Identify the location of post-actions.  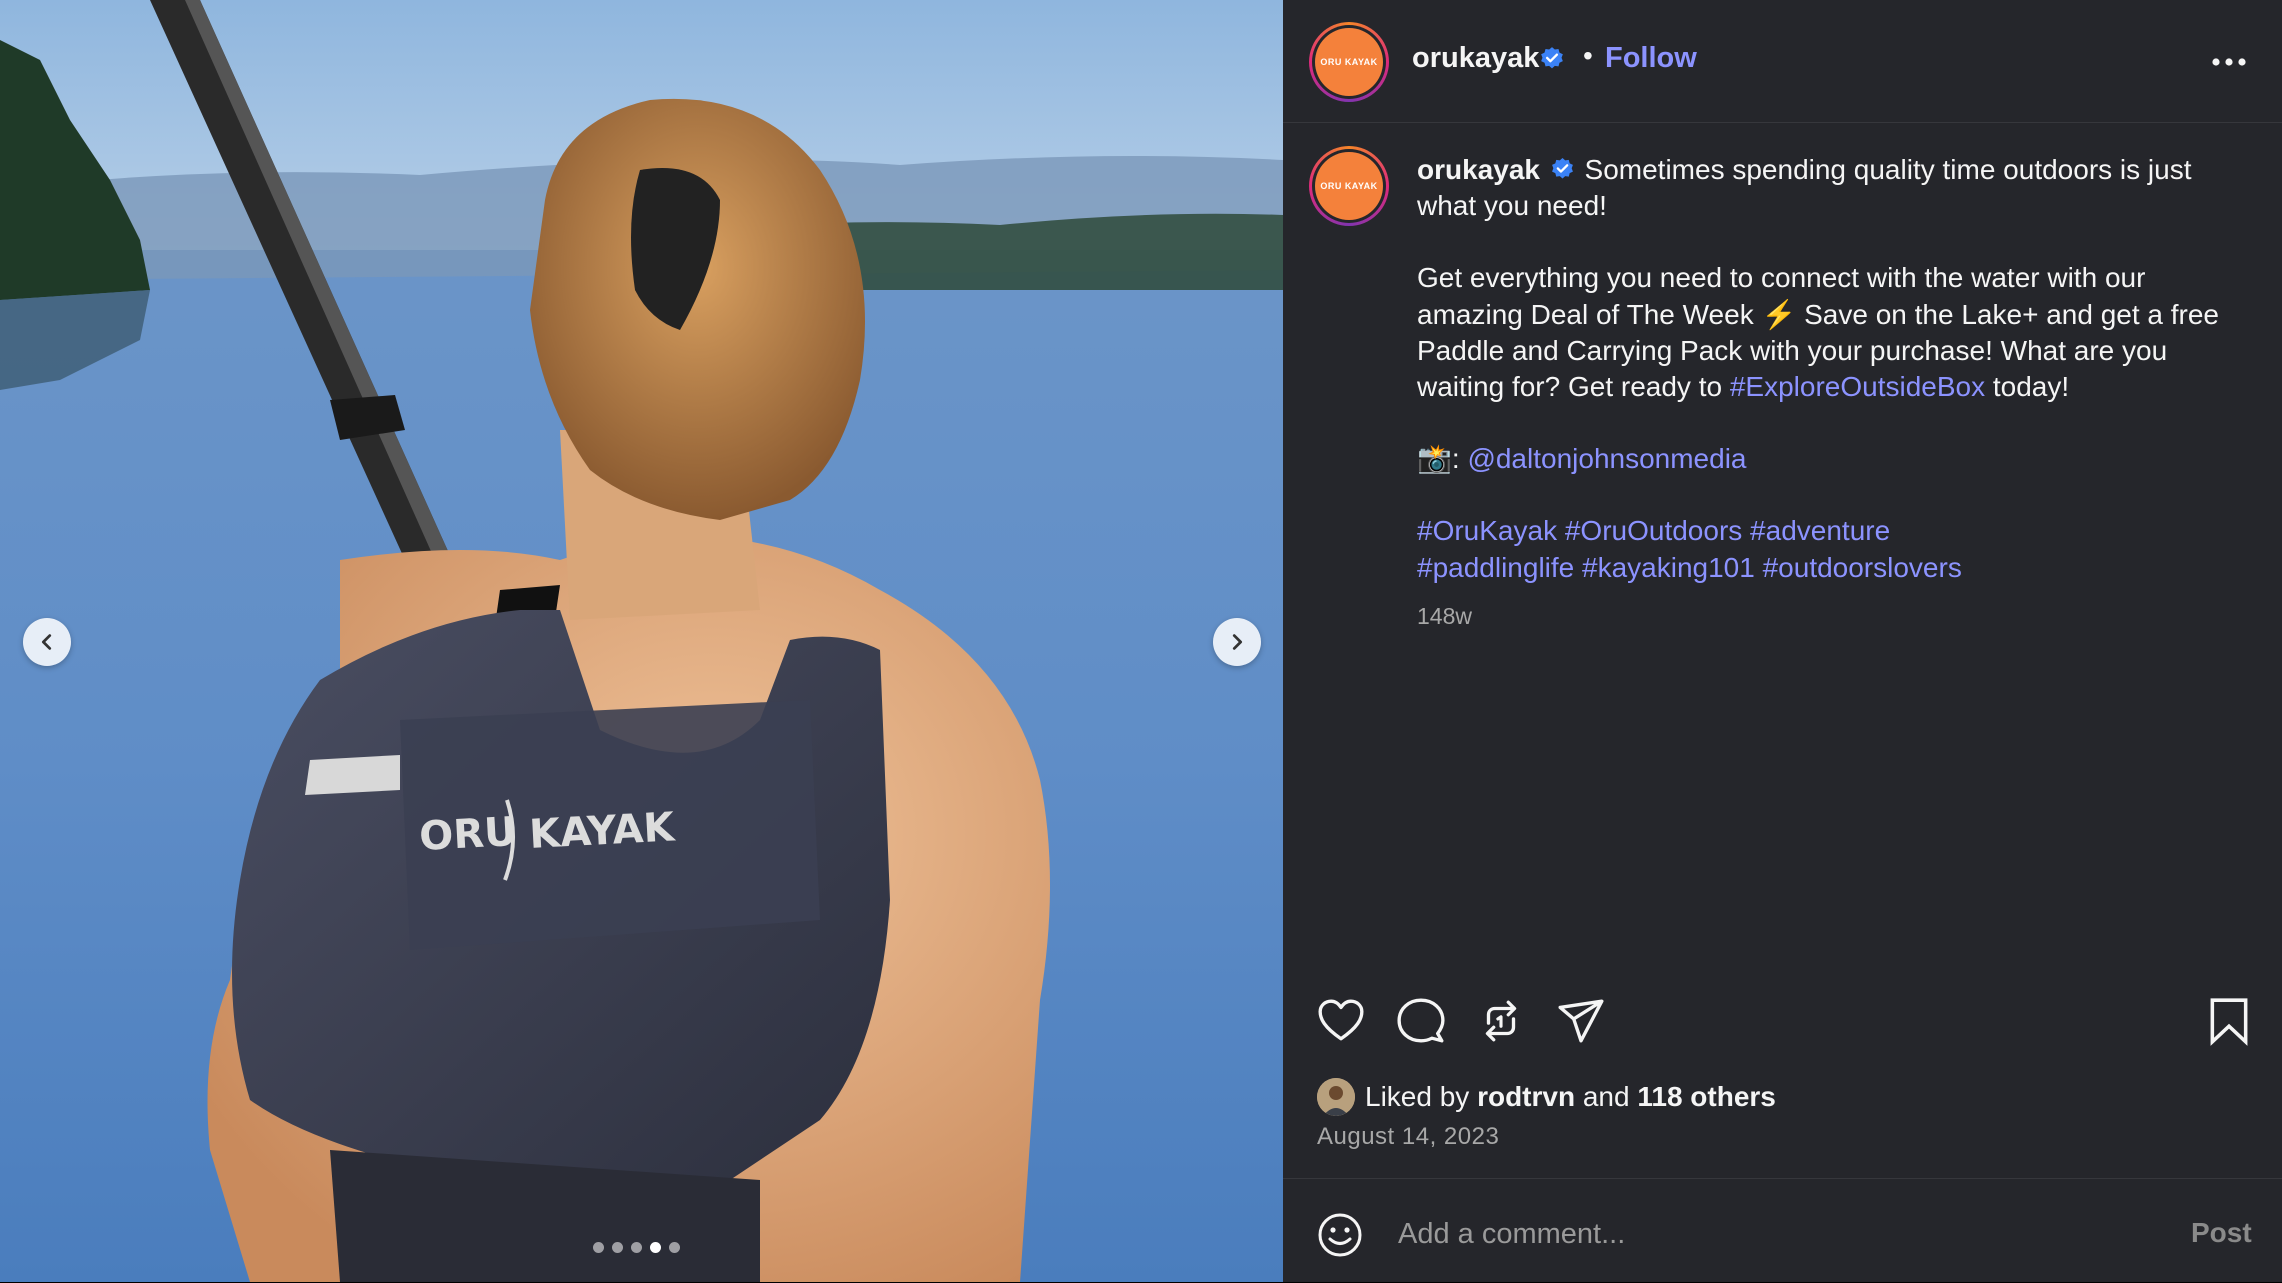
(1782, 1019).